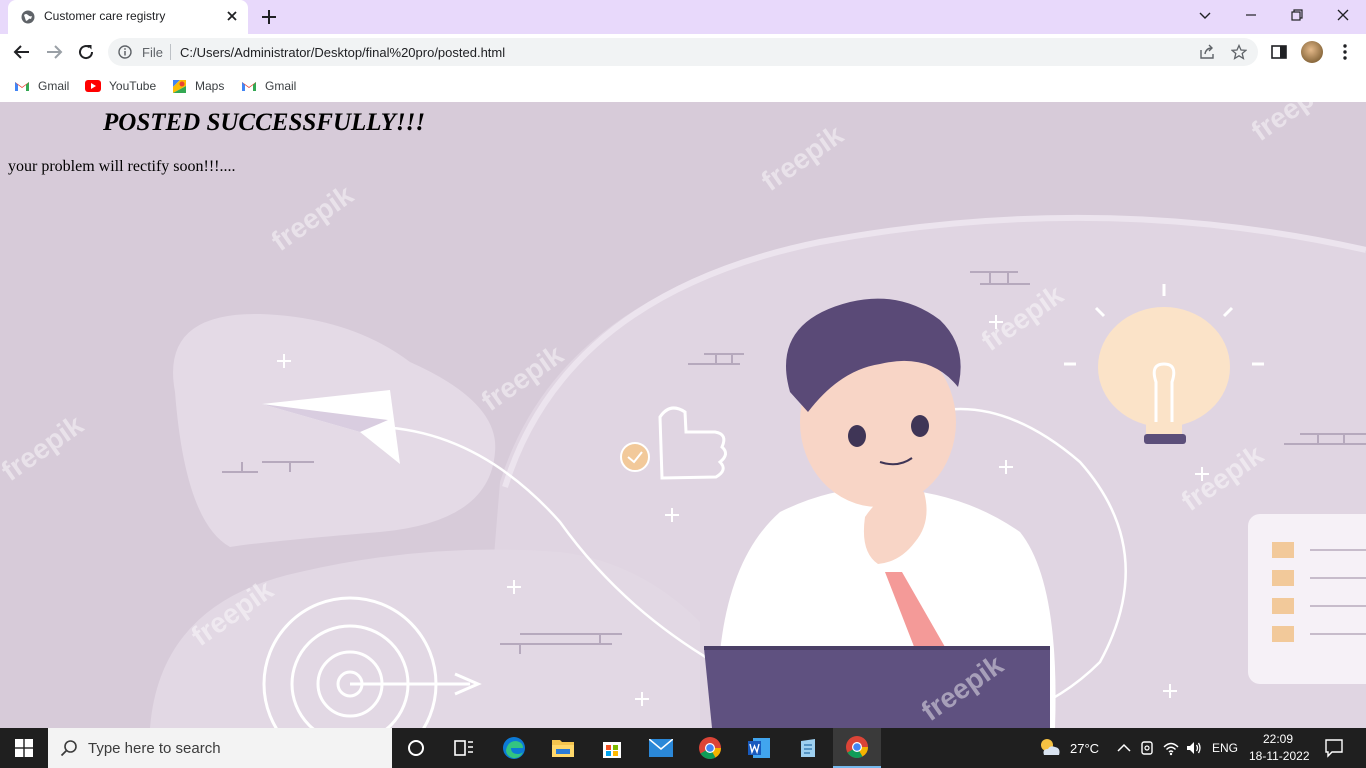  Describe the element at coordinates (125, 52) in the screenshot. I see `info-icon` at that location.